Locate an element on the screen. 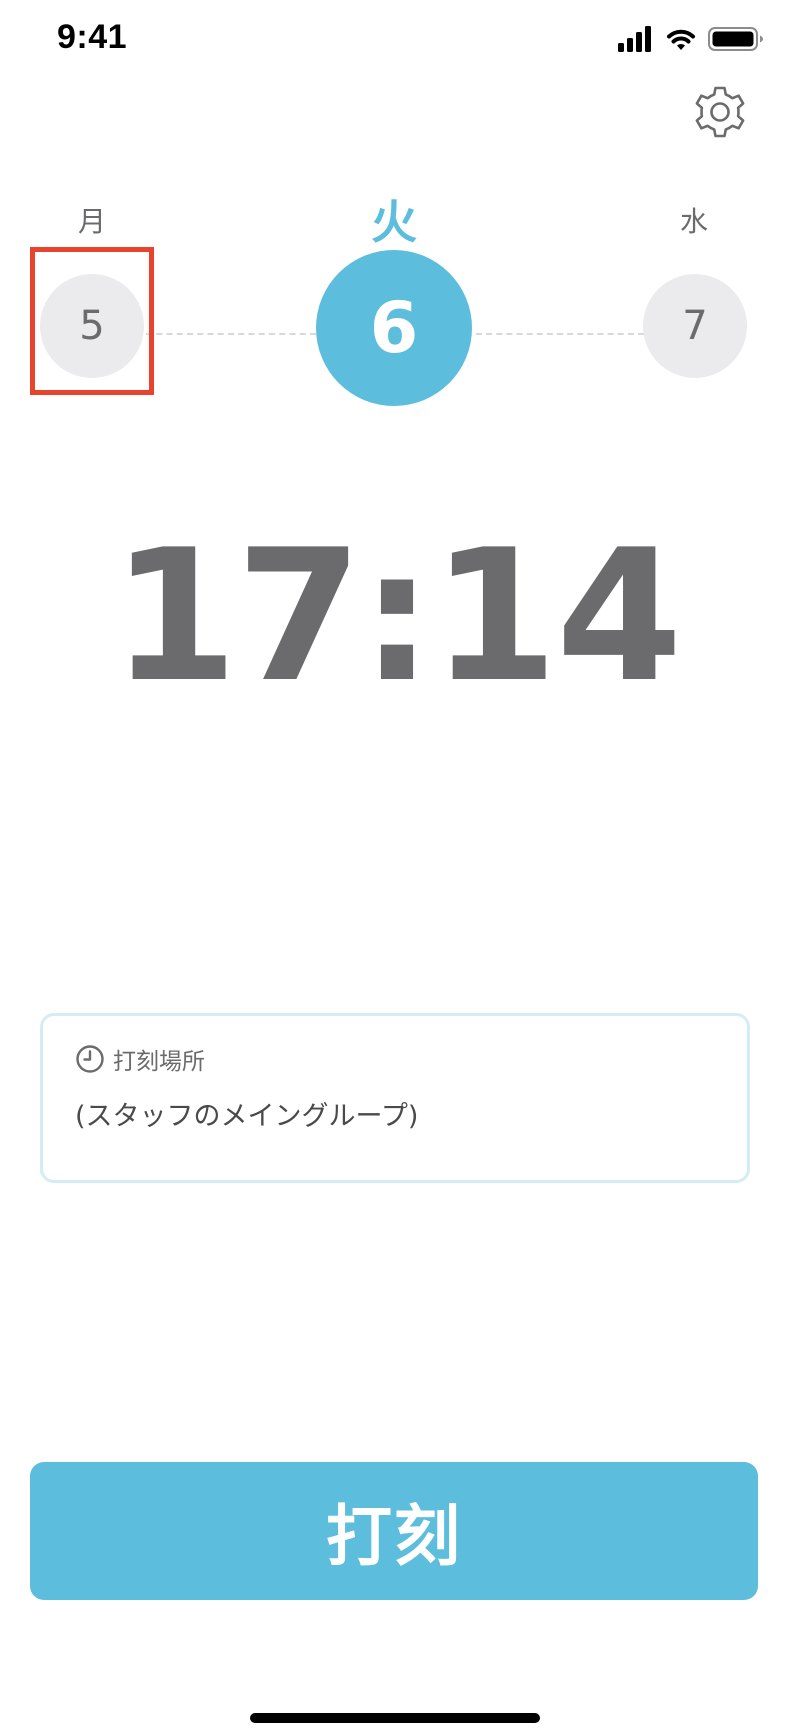 This screenshot has height=1734, width=792. status-icons is located at coordinates (690, 39).